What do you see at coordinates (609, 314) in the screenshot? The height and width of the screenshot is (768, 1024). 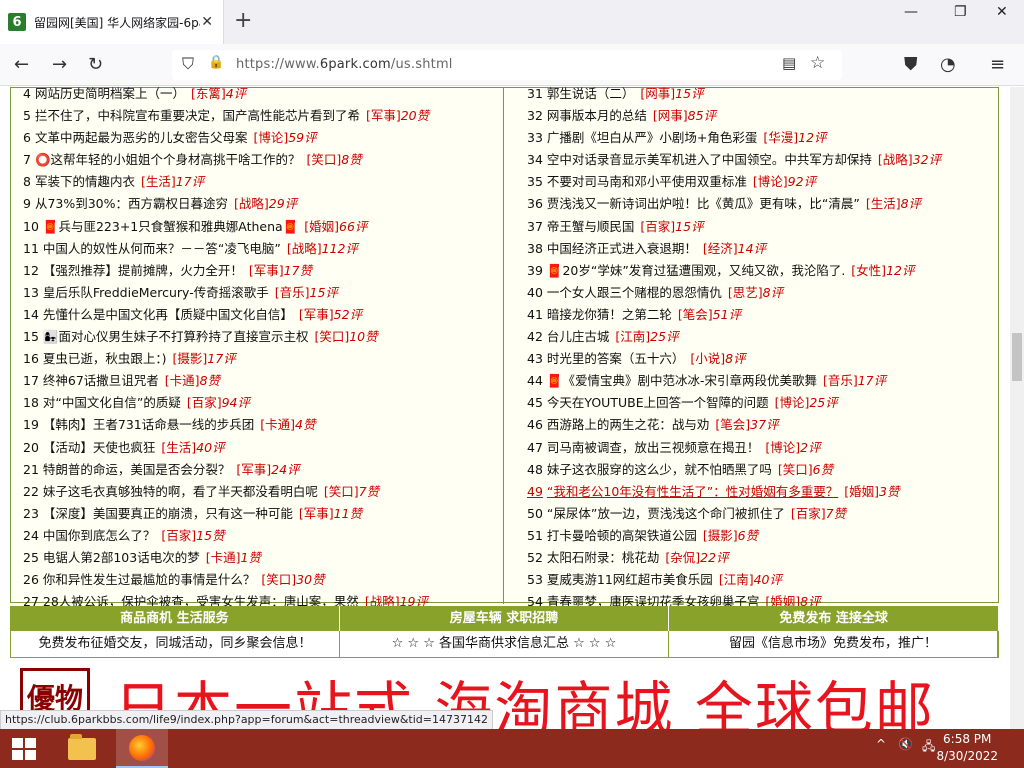 I see `topic-title-link: 暗接龙你猜！之第二轮` at bounding box center [609, 314].